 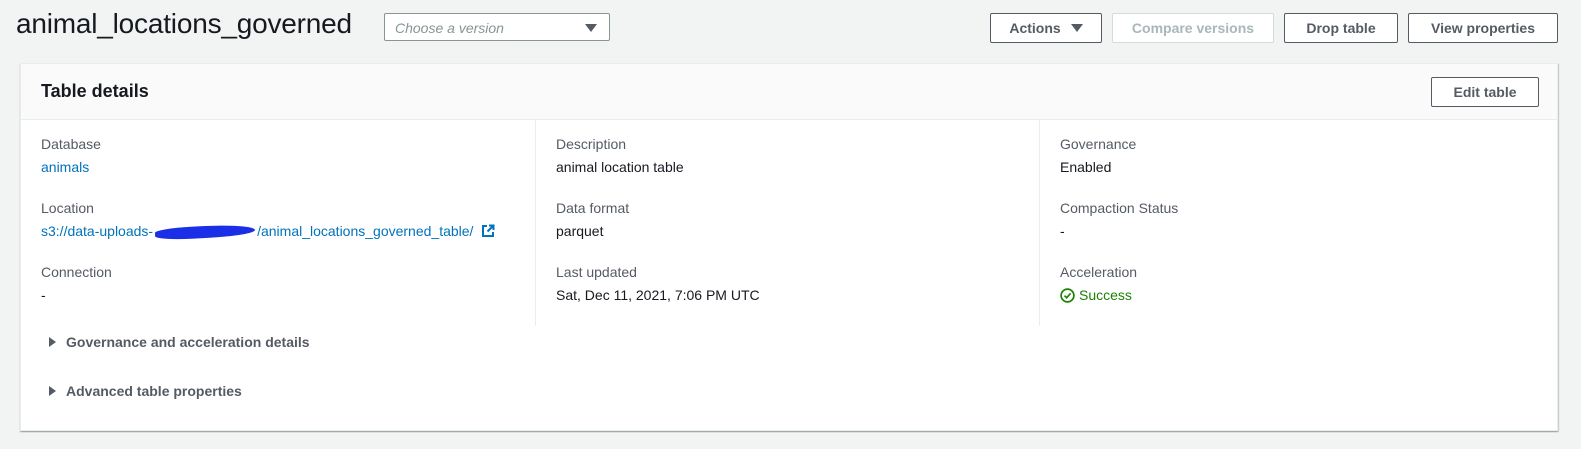 What do you see at coordinates (43, 295) in the screenshot?
I see `connection-value: -` at bounding box center [43, 295].